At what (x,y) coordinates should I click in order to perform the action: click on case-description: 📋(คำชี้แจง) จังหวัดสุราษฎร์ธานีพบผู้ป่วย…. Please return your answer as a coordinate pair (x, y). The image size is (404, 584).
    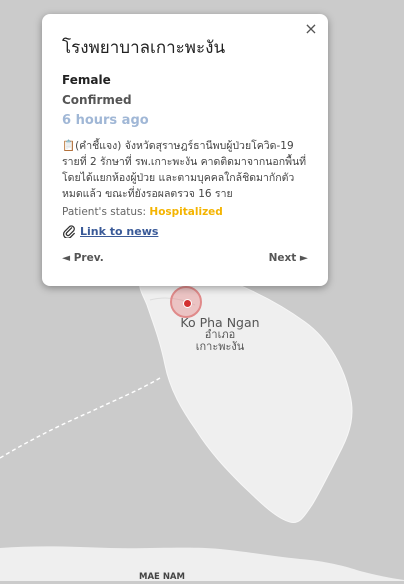
    Looking at the image, I should click on (184, 170).